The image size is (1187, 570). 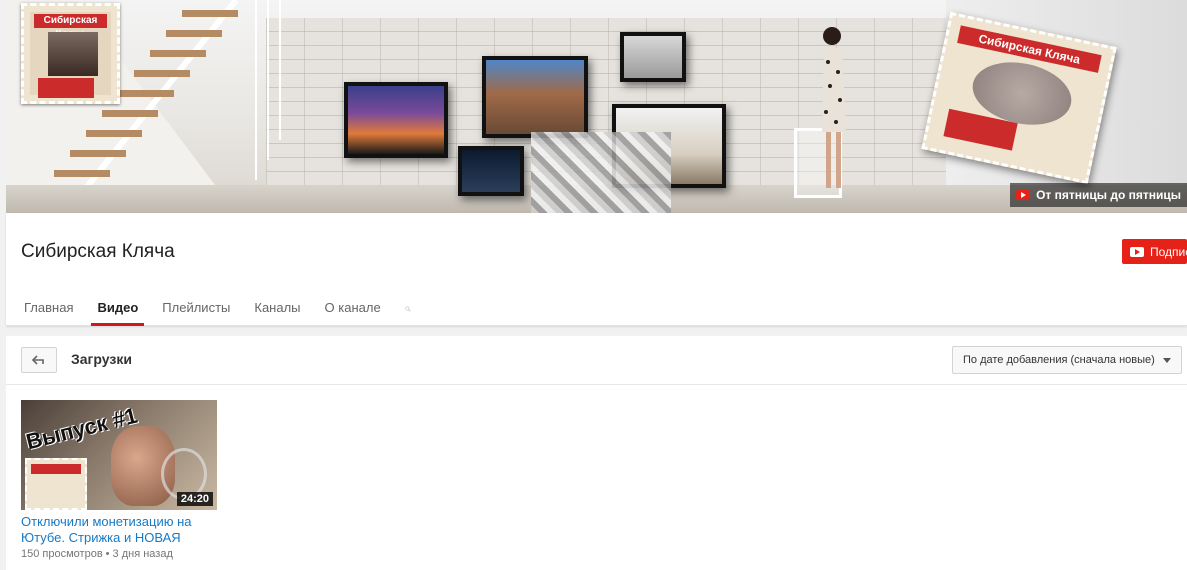 I want to click on tab-about: О канале, so click(x=353, y=310).